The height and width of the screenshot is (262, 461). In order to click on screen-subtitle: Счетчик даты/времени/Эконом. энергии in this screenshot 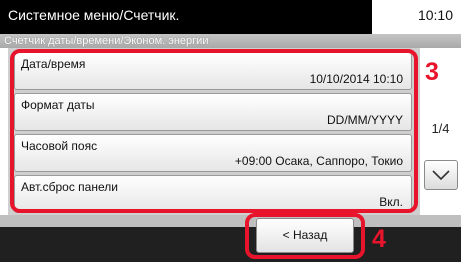, I will do `click(106, 41)`.